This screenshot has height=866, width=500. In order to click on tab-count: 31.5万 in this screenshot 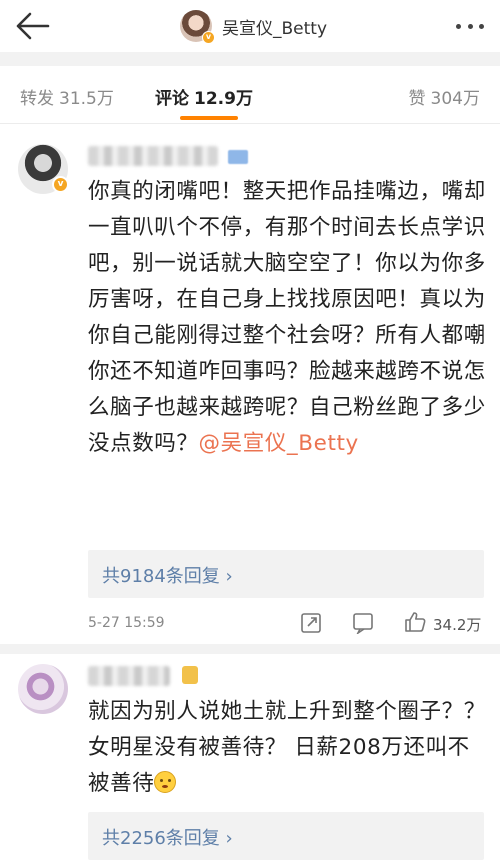, I will do `click(86, 99)`.